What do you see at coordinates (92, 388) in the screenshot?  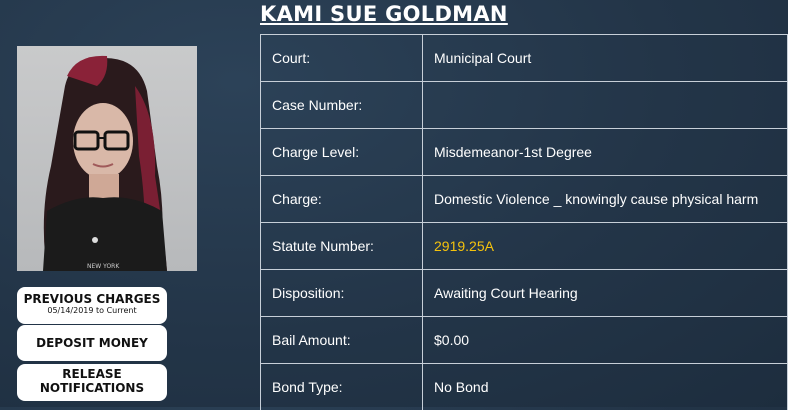 I see `release-notifications-label-2: NOTIFICATIONS` at bounding box center [92, 388].